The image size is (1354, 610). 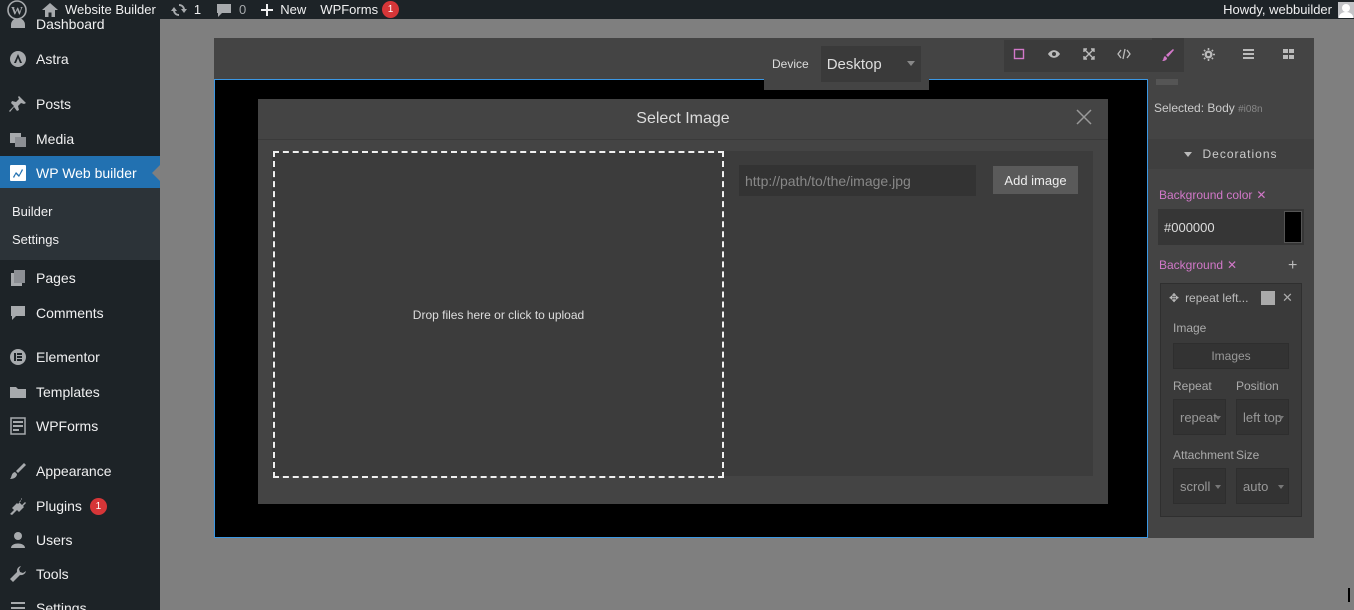 What do you see at coordinates (1189, 227) in the screenshot?
I see `bg-color-value: #000000` at bounding box center [1189, 227].